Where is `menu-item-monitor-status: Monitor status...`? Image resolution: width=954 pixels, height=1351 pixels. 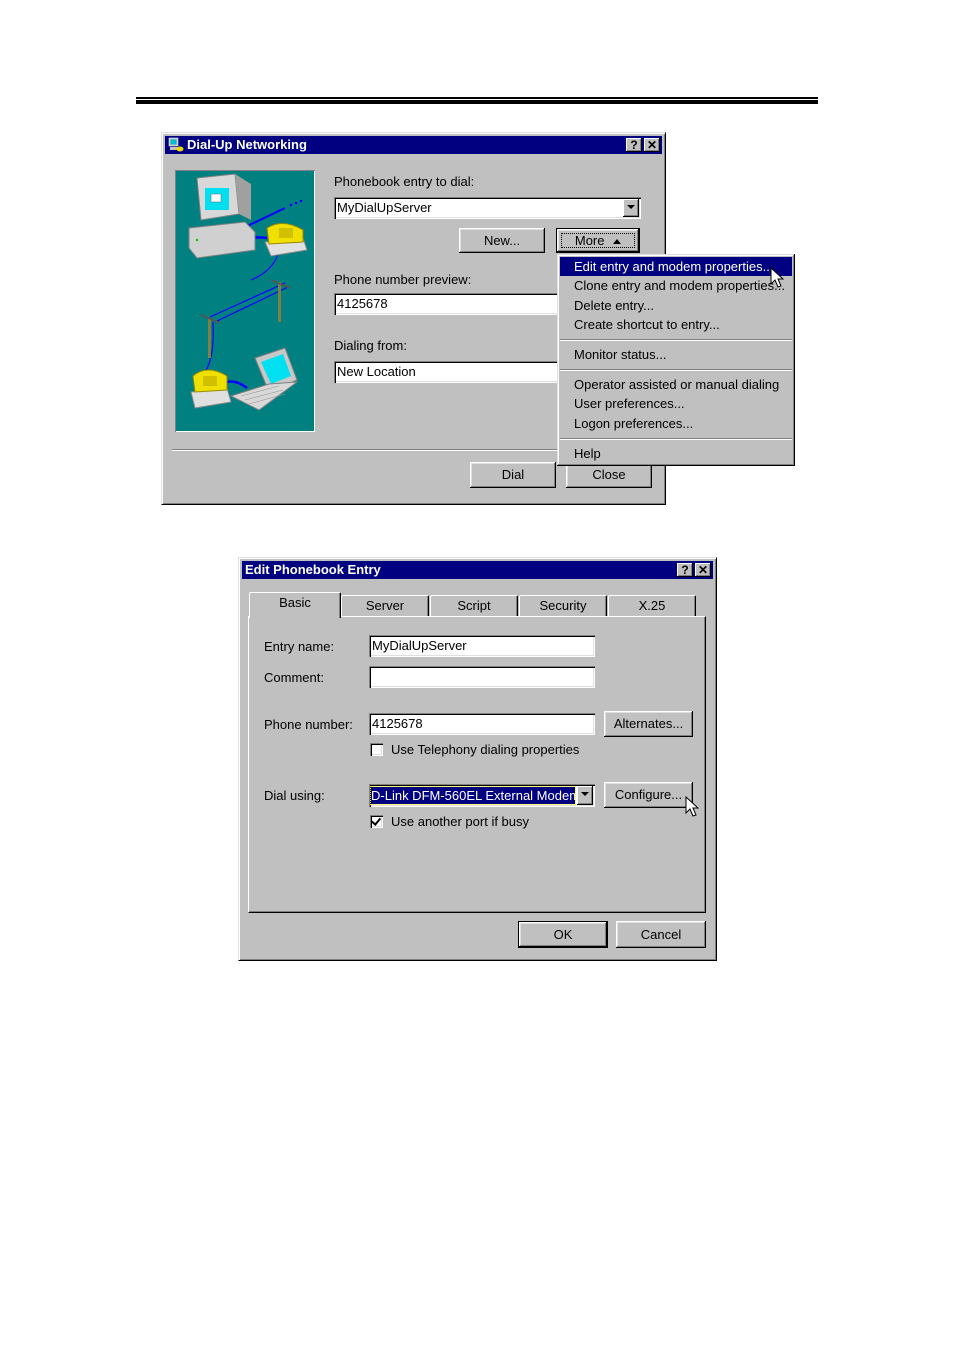 menu-item-monitor-status: Monitor status... is located at coordinates (676, 354).